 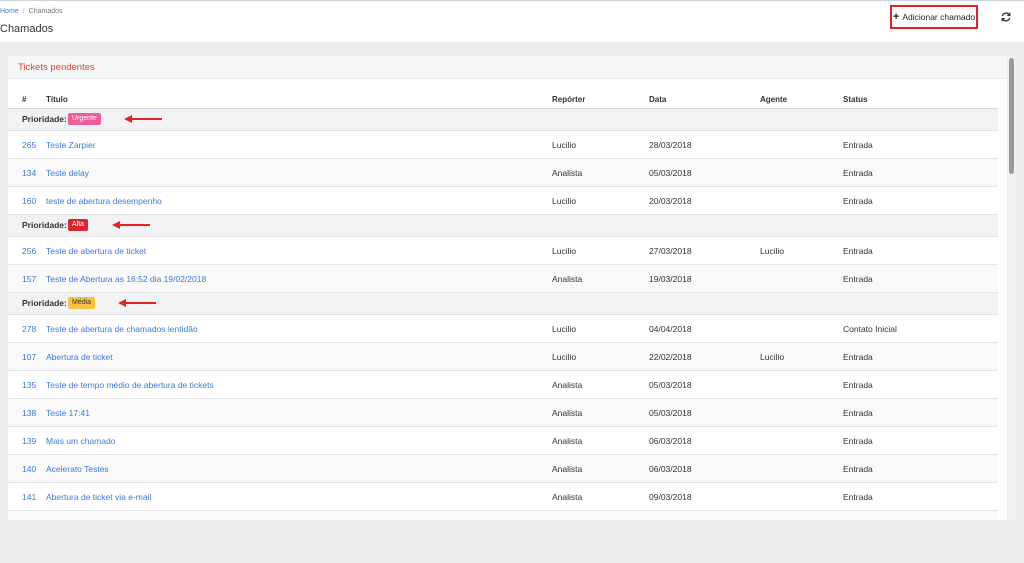 What do you see at coordinates (503, 120) in the screenshot?
I see `priority-group-row: Prioridade: Urgente` at bounding box center [503, 120].